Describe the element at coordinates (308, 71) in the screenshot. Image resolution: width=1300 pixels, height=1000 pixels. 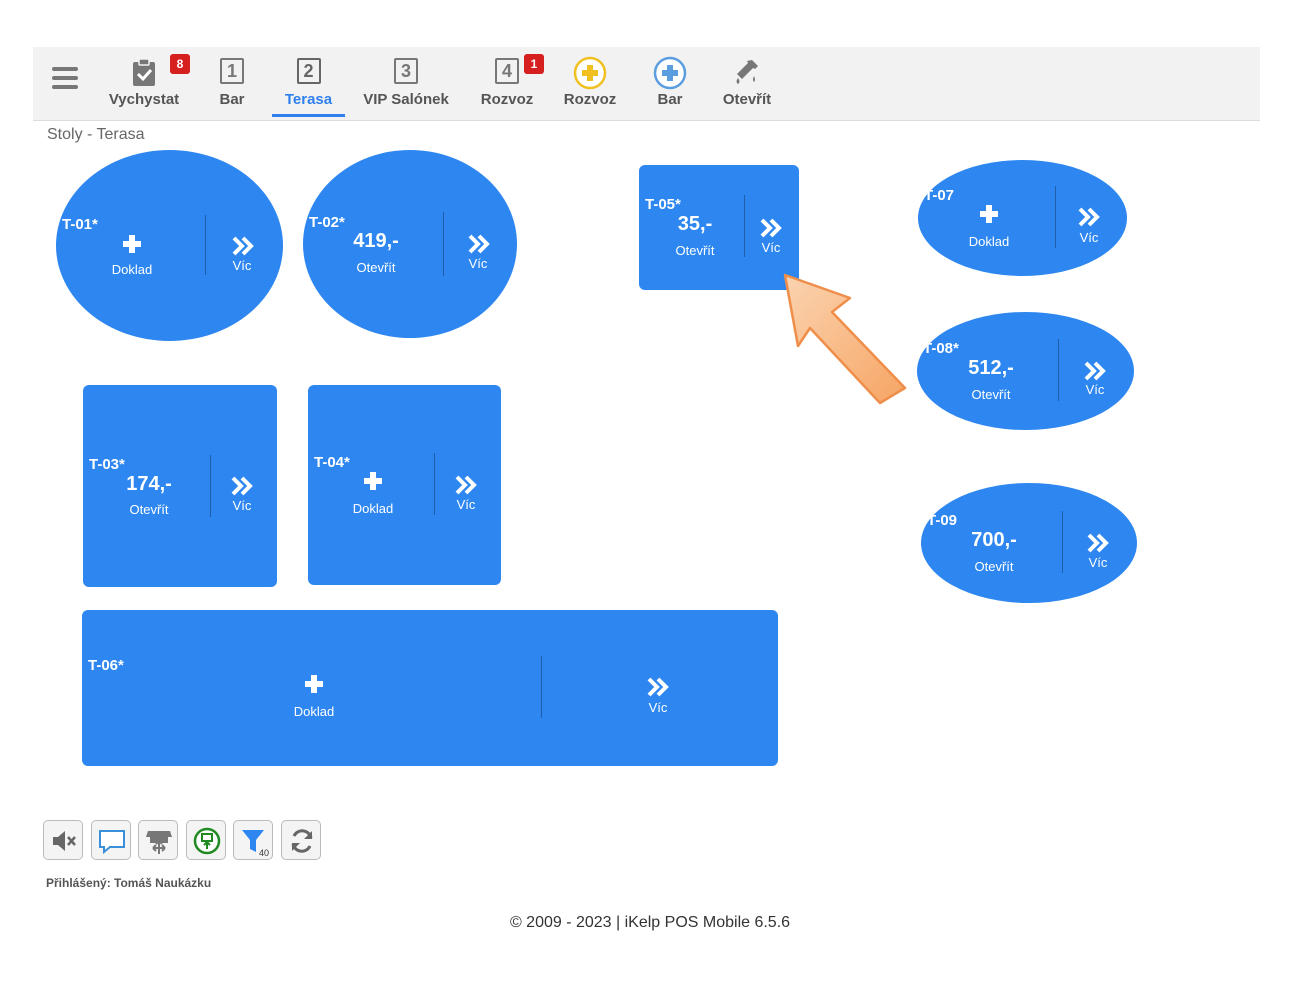
I see `terasa-2-icon: 2` at that location.